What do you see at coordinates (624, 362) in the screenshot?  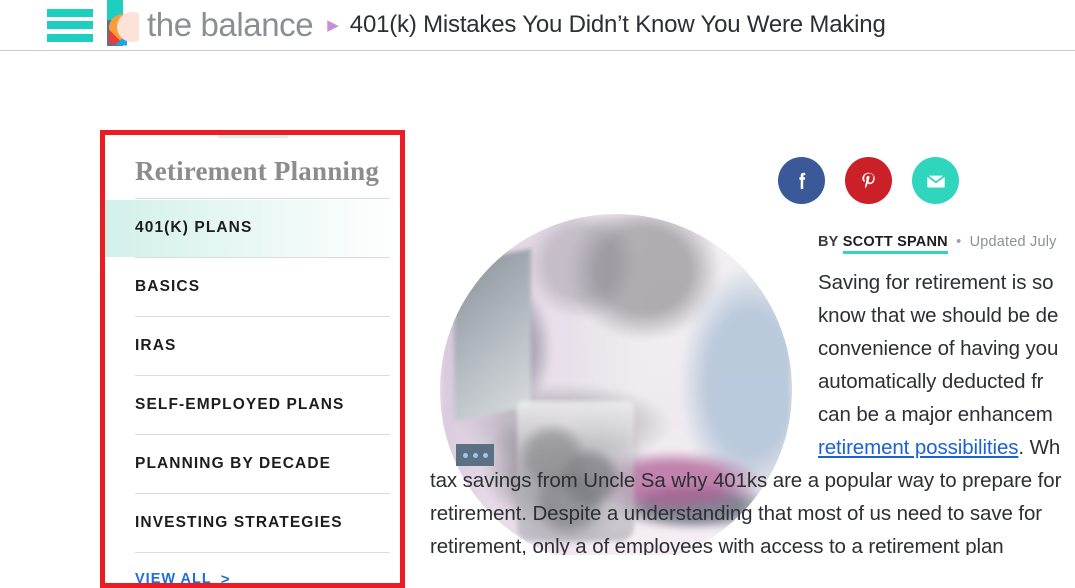 I see `figure-text-spacer` at bounding box center [624, 362].